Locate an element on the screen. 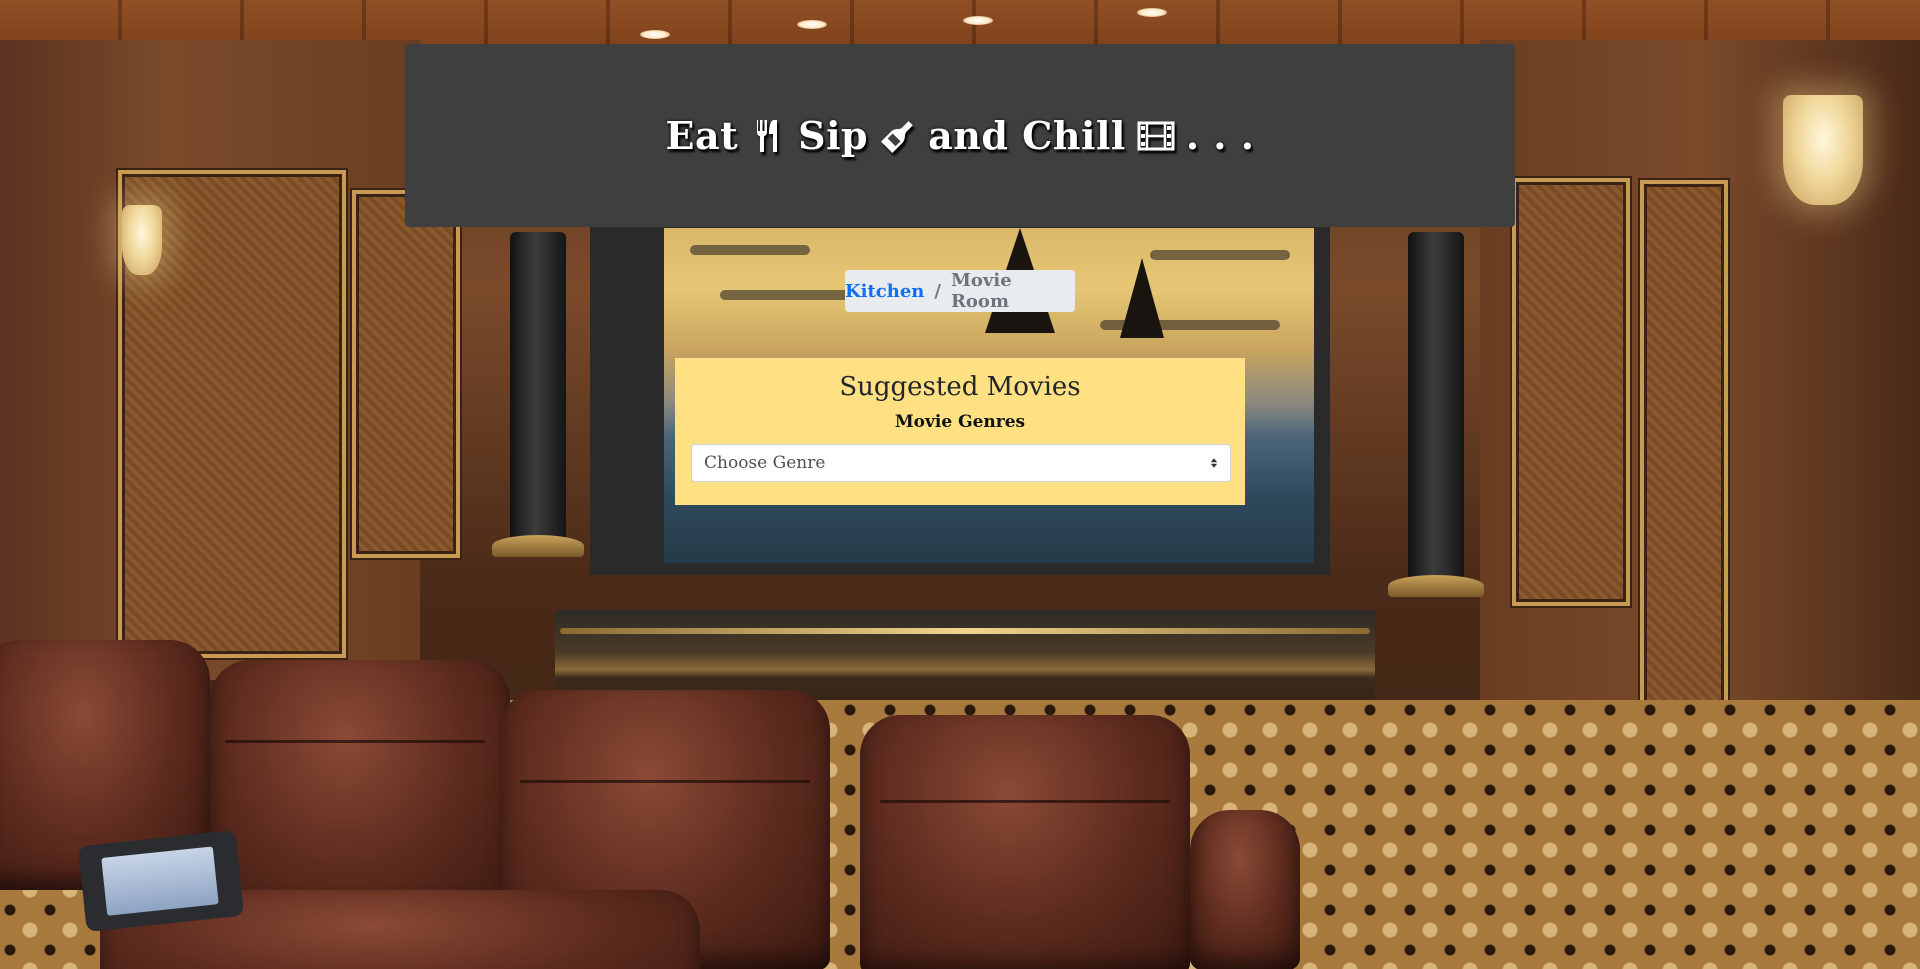 This screenshot has width=1920, height=969. fork-knife-icon is located at coordinates (768, 136).